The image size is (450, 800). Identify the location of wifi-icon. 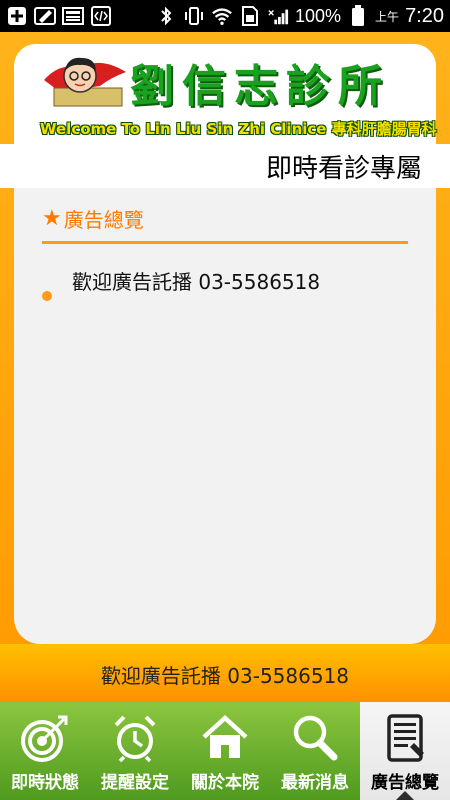
(222, 16).